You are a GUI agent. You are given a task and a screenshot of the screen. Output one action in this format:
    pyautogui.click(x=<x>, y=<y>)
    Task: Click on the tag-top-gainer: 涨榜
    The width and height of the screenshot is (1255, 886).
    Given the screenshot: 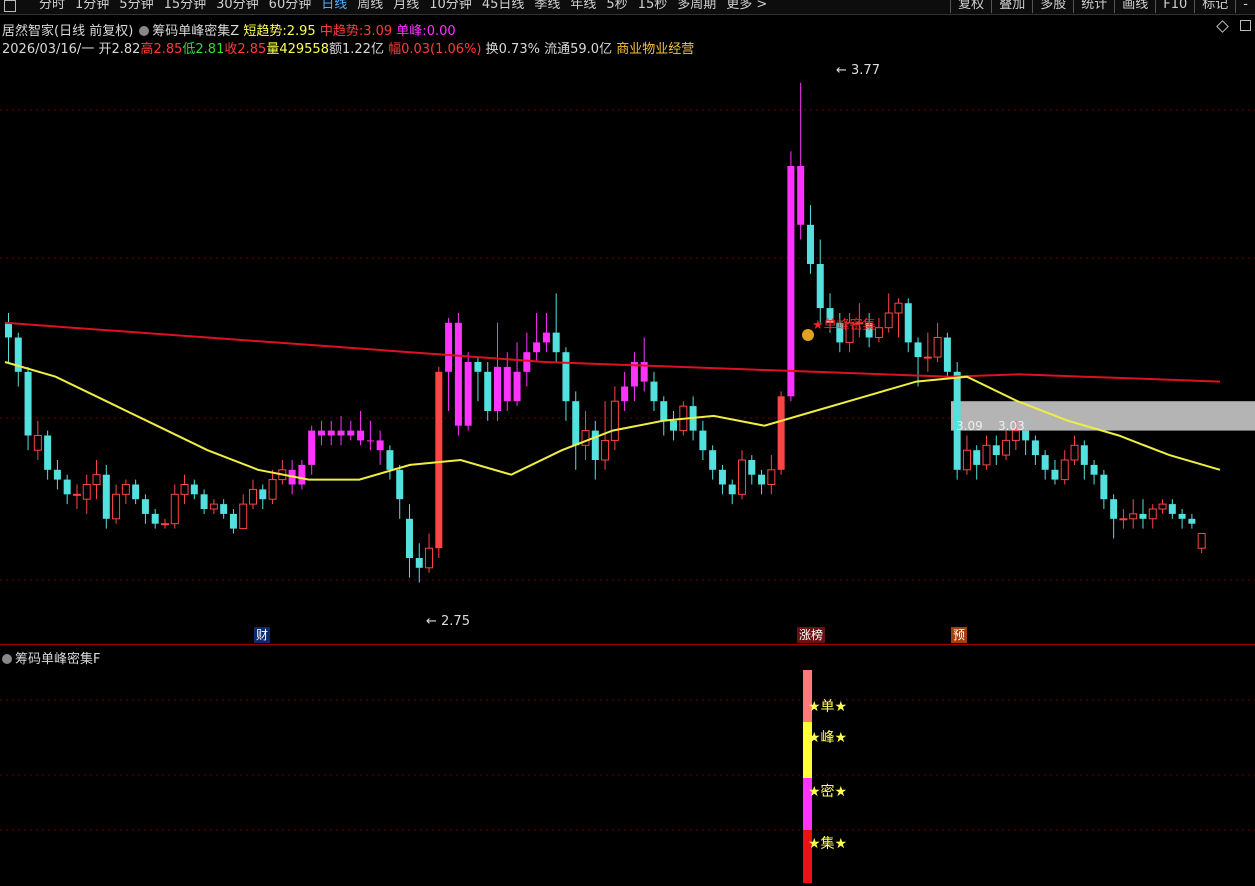 What is the action you would take?
    pyautogui.click(x=811, y=635)
    